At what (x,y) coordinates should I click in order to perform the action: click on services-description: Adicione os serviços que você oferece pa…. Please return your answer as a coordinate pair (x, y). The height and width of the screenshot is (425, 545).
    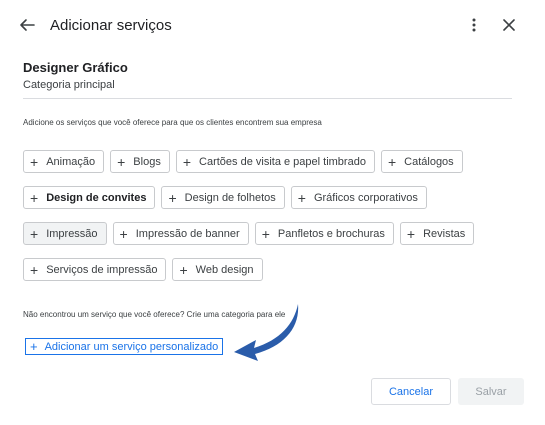
    Looking at the image, I should click on (172, 122).